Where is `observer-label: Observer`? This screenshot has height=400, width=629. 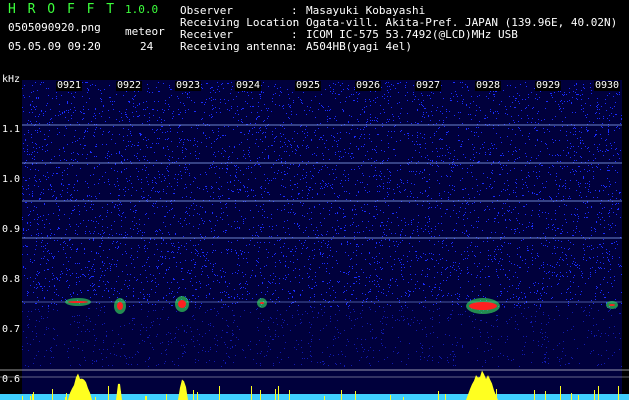 observer-label: Observer is located at coordinates (206, 10).